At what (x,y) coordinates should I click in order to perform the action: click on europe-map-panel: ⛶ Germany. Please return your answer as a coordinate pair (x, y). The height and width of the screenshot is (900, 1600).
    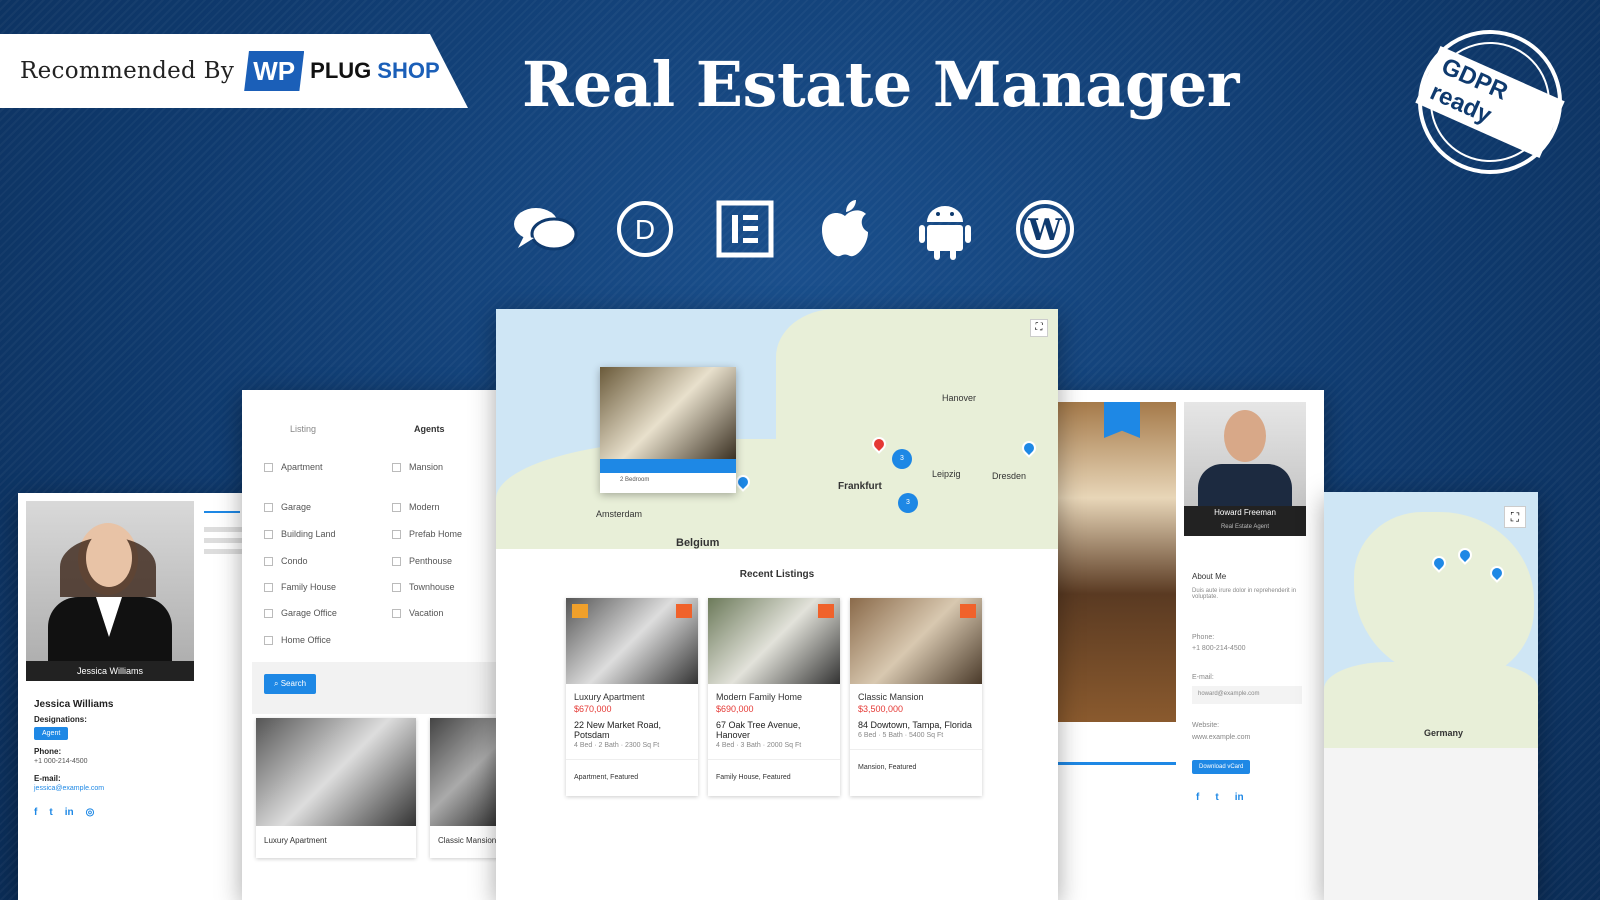
    Looking at the image, I should click on (1431, 696).